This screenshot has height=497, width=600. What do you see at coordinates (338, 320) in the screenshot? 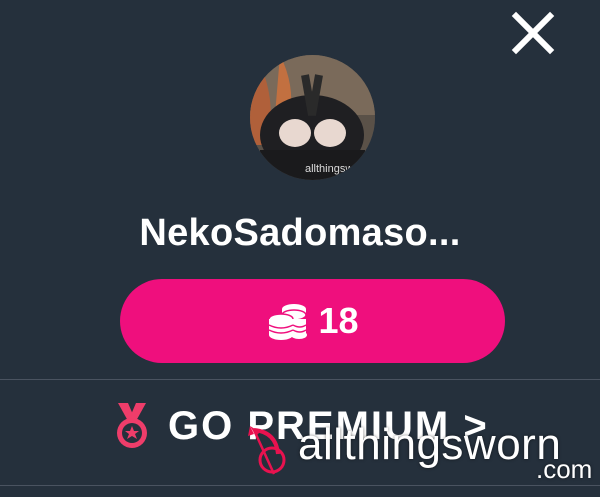
I see `coin-count: 18` at bounding box center [338, 320].